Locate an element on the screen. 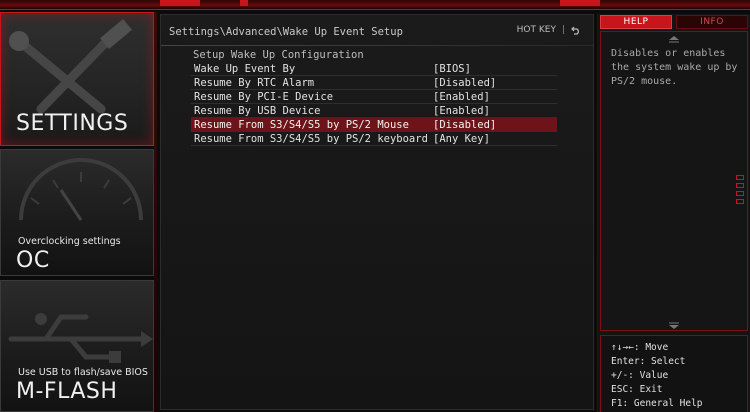 The image size is (750, 412). top-notch-right is located at coordinates (580, 3).